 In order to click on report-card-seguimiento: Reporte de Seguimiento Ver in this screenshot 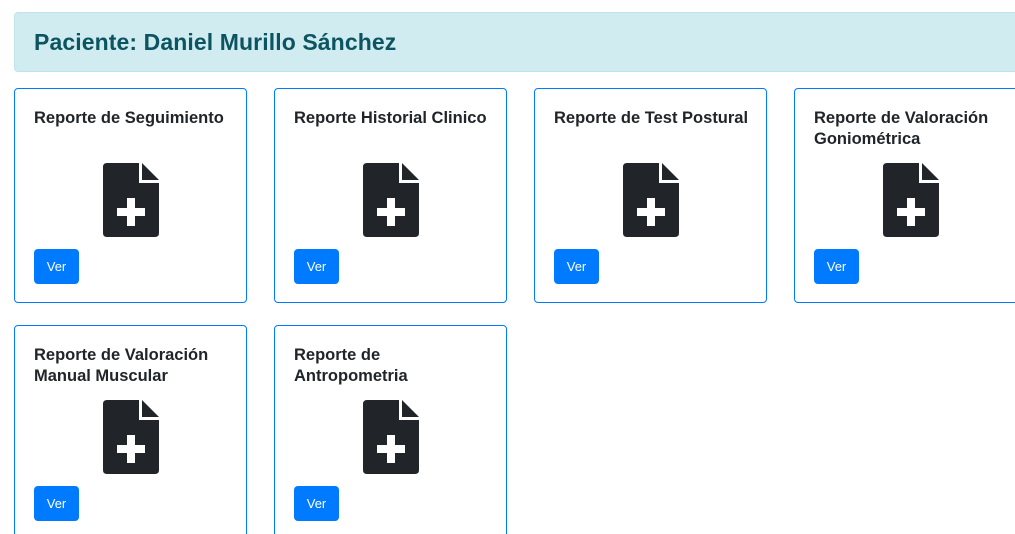, I will do `click(130, 195)`.